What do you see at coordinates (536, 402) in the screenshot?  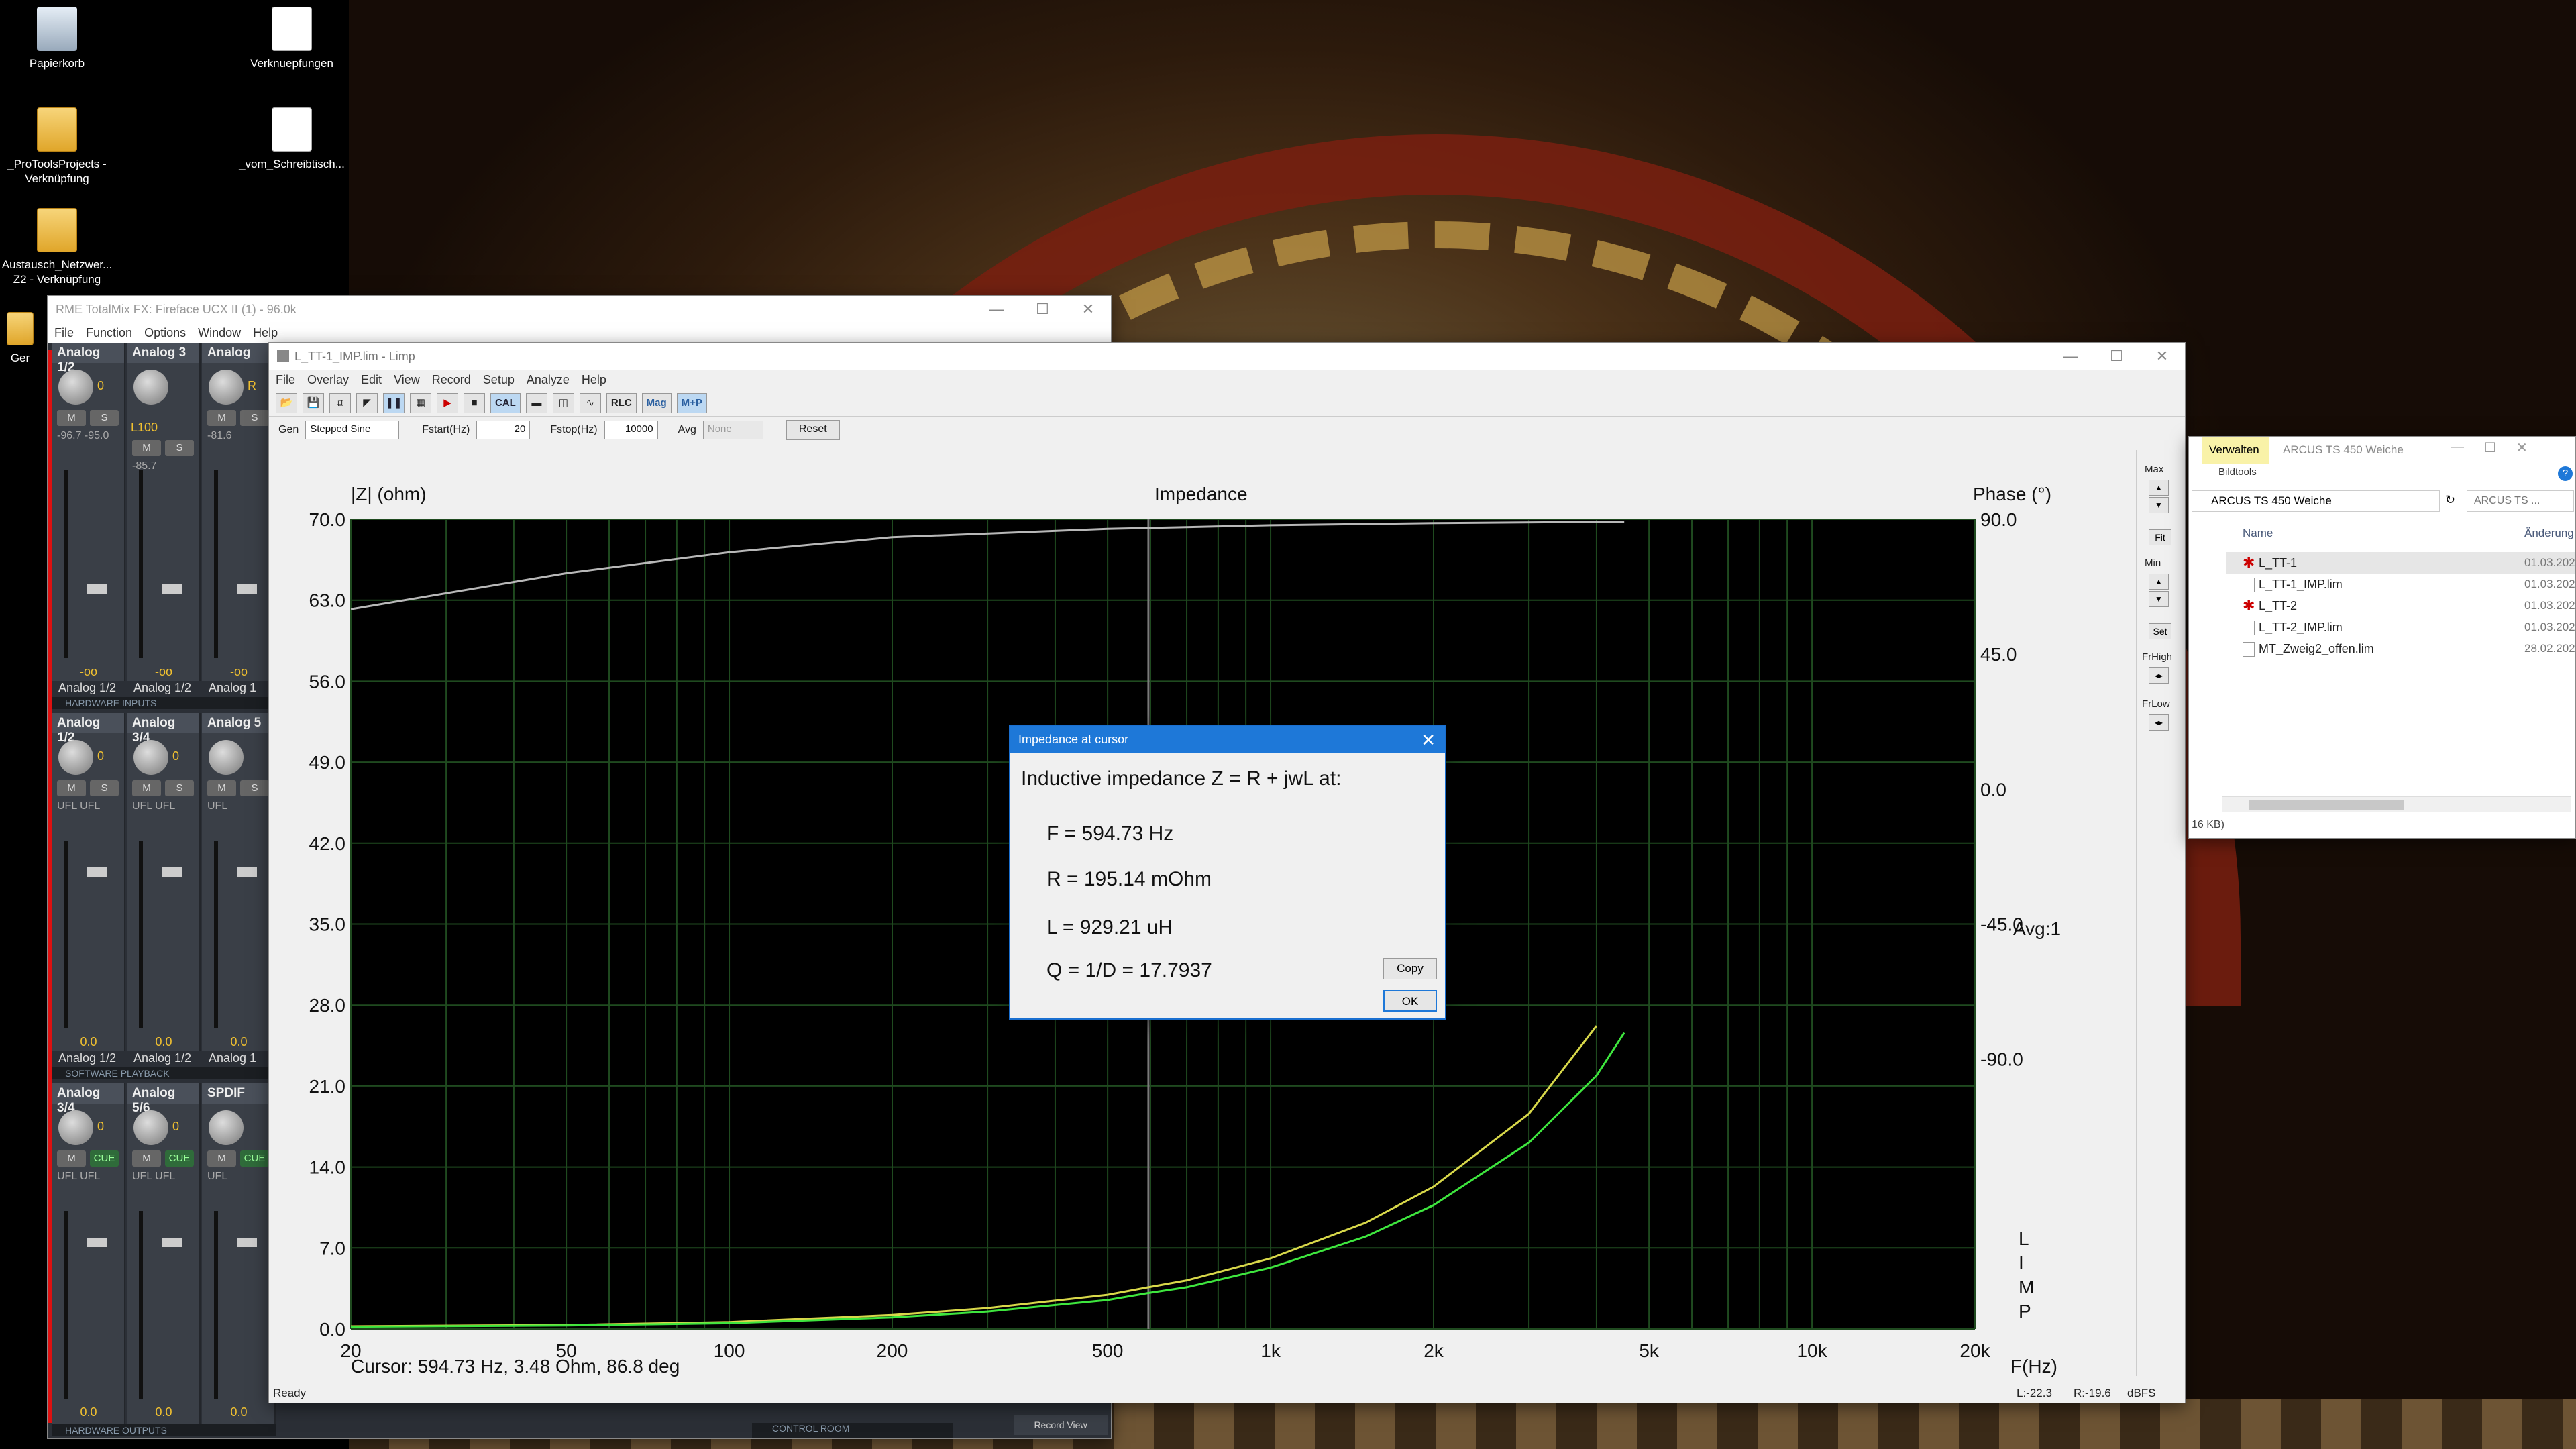 I see `monitor-icon: ▬` at bounding box center [536, 402].